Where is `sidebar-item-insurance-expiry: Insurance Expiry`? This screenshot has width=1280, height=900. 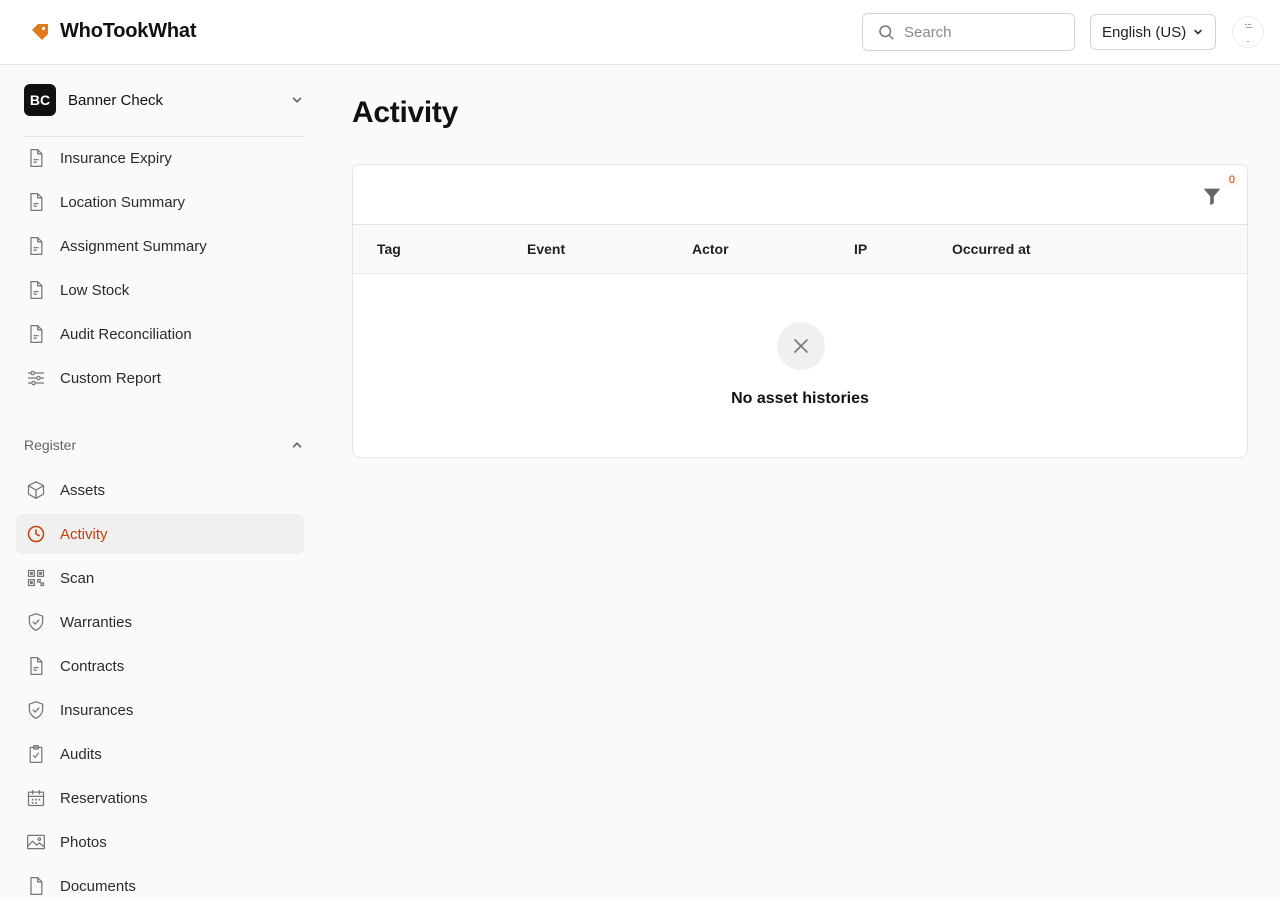 sidebar-item-insurance-expiry: Insurance Expiry is located at coordinates (160, 158).